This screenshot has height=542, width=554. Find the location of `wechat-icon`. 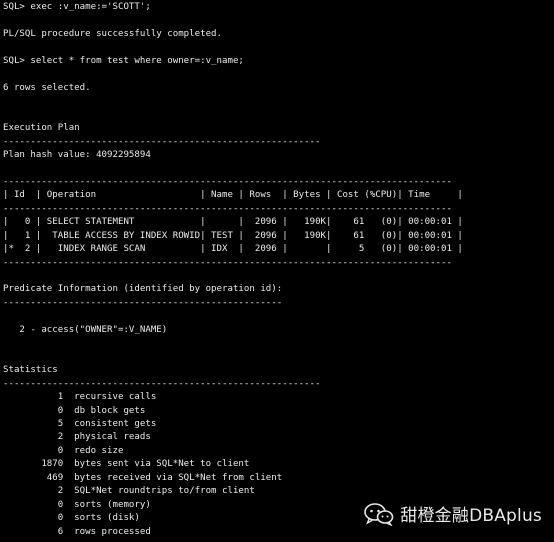

wechat-icon is located at coordinates (379, 514).